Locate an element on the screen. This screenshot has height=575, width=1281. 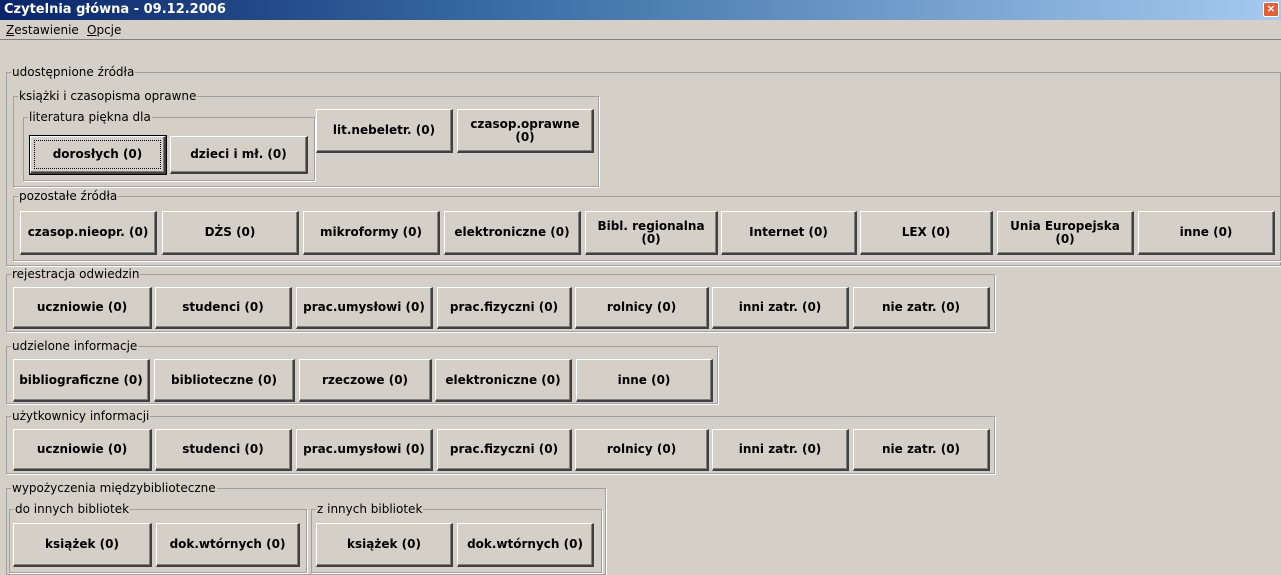
group-udostepnione-legend: udostępnione źródła is located at coordinates (73, 72).